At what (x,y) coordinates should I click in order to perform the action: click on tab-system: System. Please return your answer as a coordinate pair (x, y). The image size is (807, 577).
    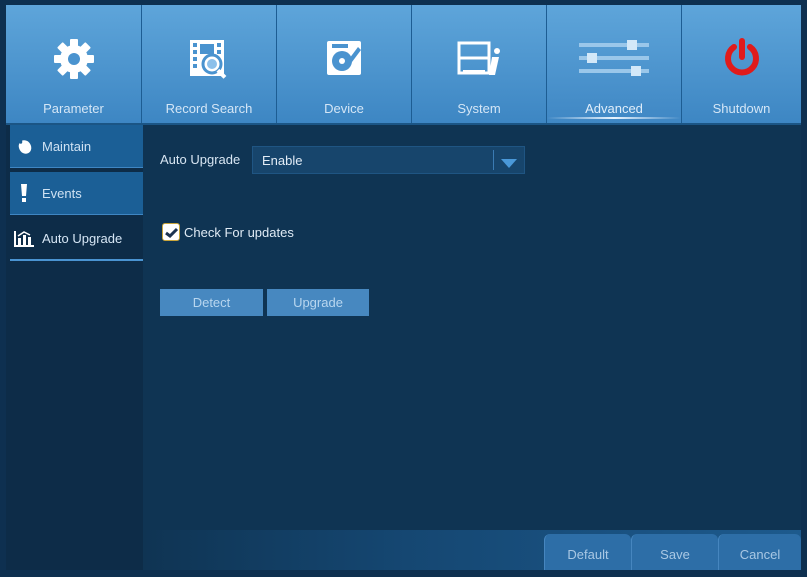
    Looking at the image, I should click on (479, 64).